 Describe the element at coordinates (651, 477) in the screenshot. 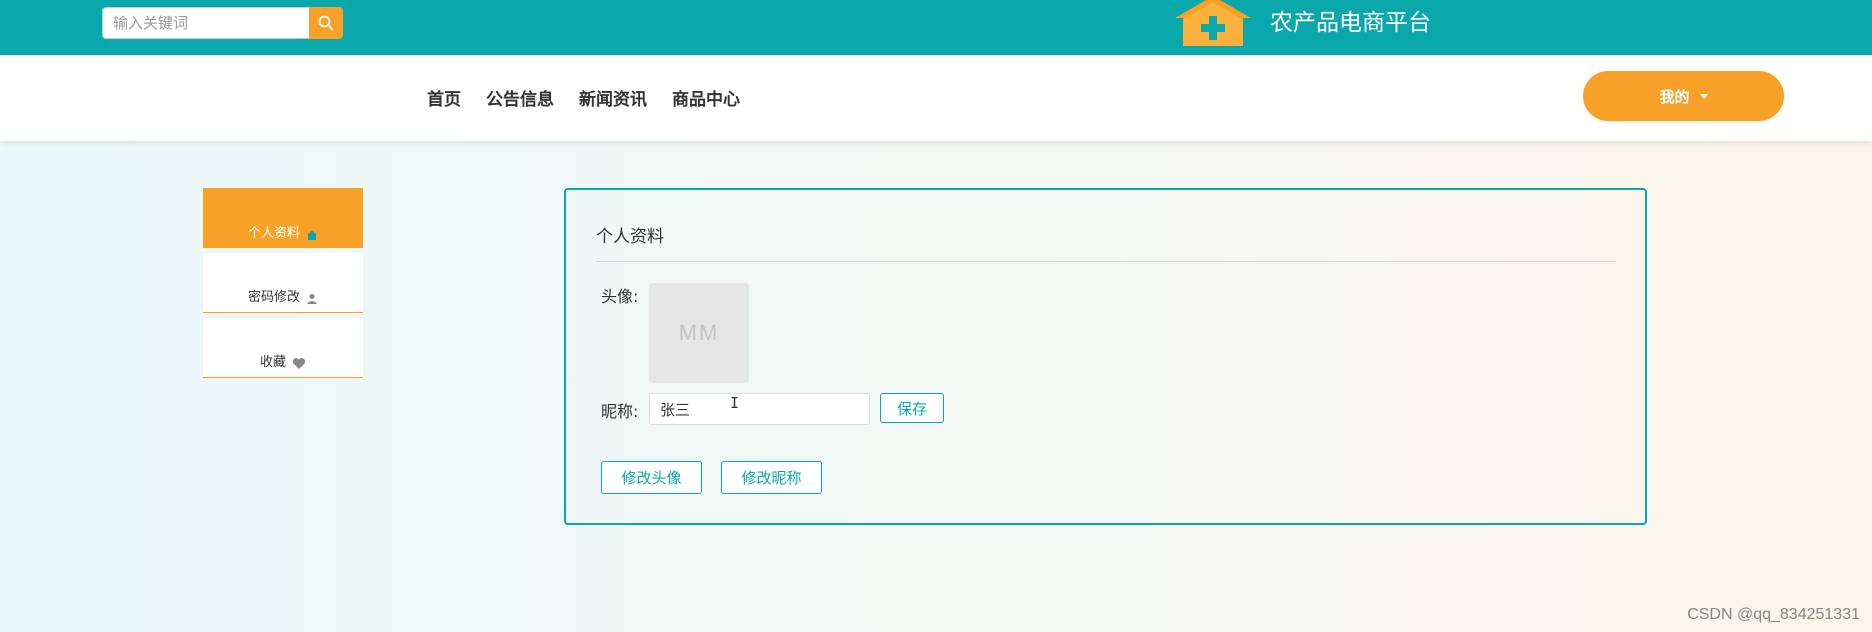

I see `change-avatar-button: 修改头像` at that location.